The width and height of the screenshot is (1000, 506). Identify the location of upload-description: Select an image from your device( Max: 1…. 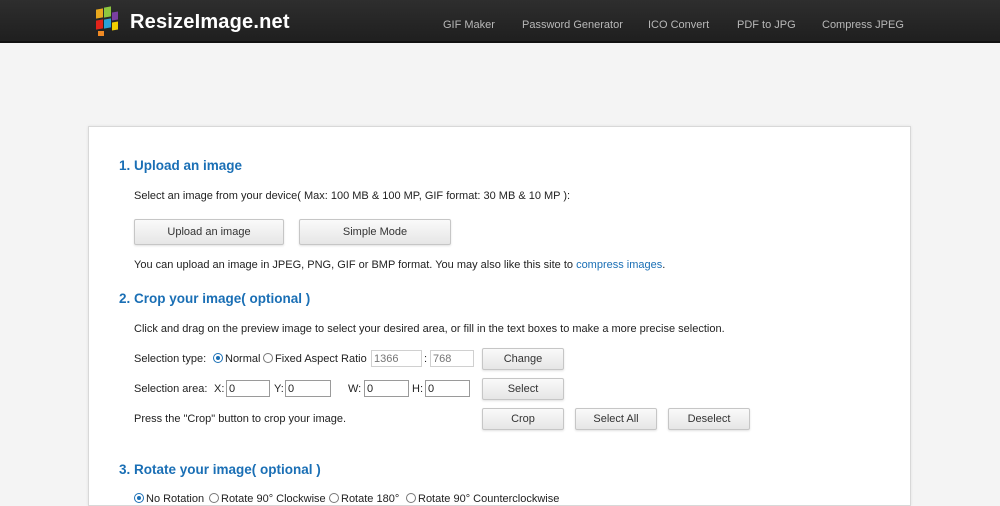
(352, 196).